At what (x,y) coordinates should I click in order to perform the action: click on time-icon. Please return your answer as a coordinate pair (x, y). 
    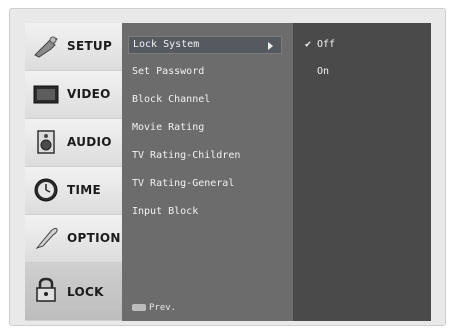
    Looking at the image, I should click on (46, 190).